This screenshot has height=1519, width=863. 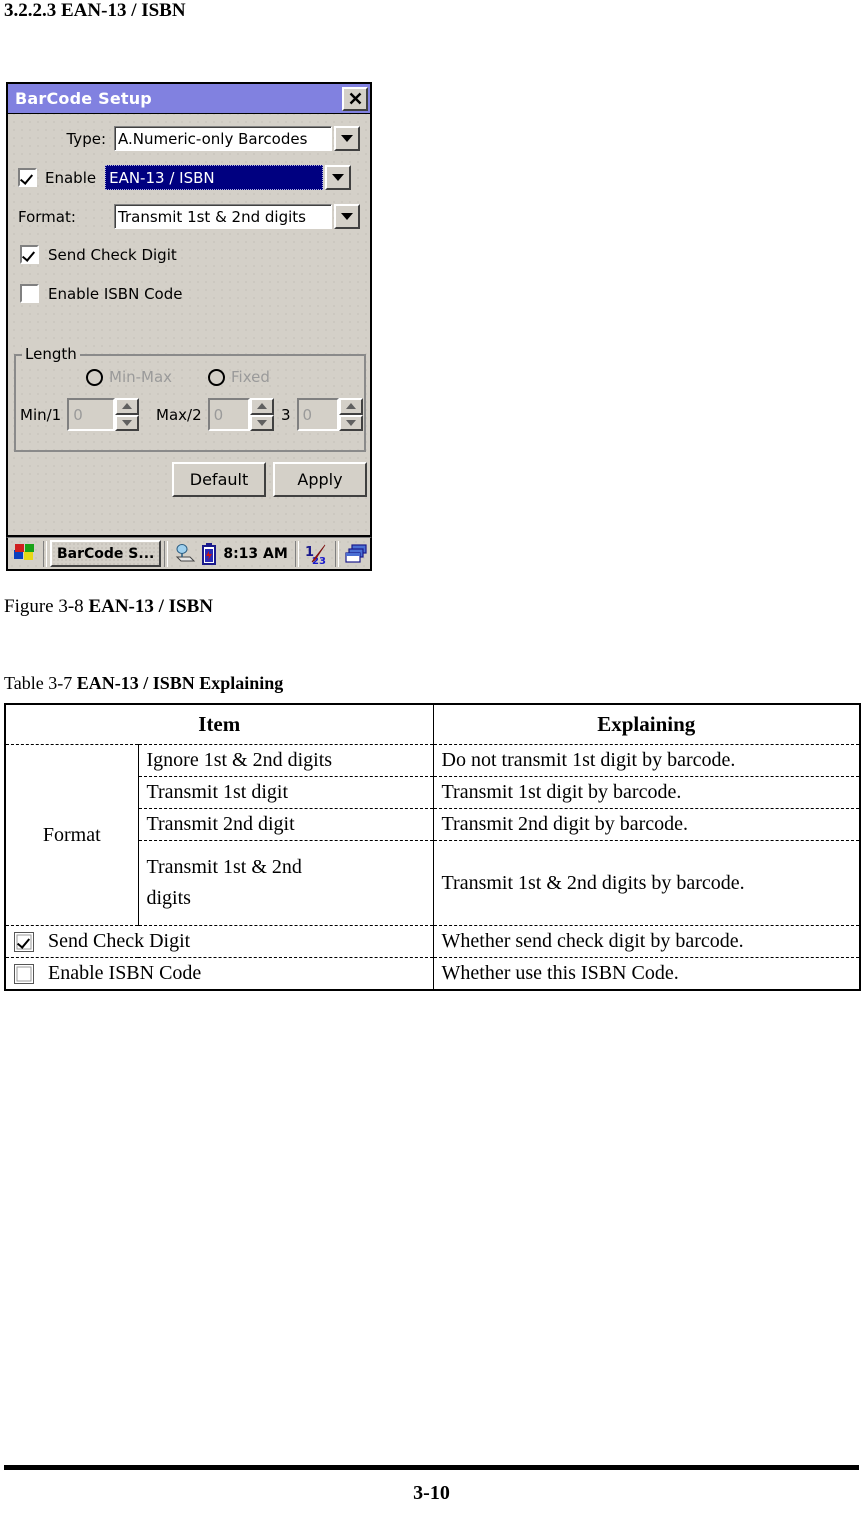 I want to click on type-label: Type:, so click(x=86, y=138).